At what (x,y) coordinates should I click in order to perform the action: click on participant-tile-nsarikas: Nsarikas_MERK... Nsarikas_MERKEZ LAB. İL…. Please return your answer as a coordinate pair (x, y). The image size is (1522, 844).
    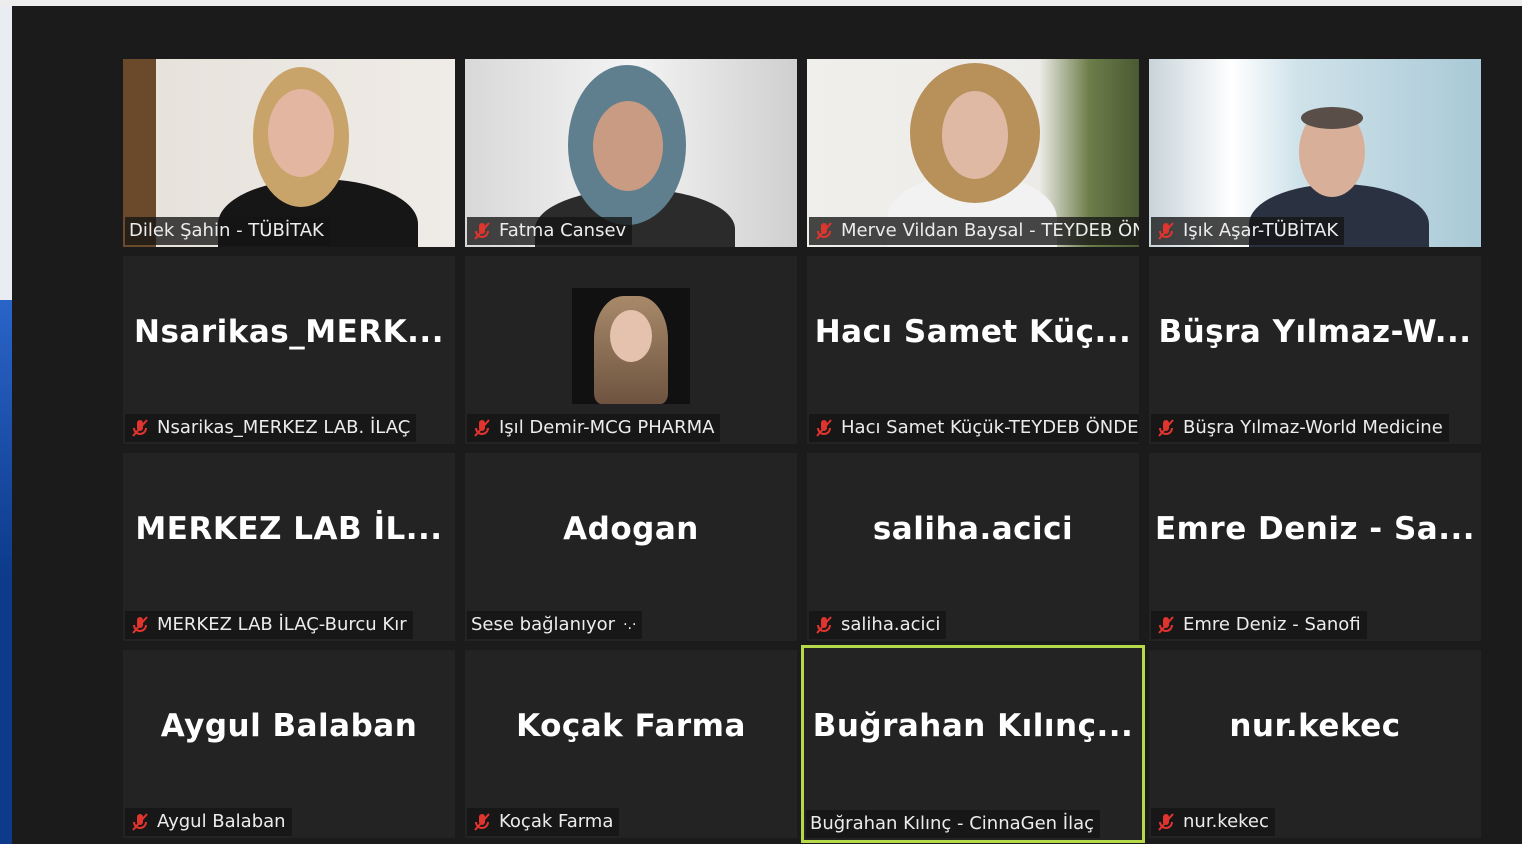
    Looking at the image, I should click on (289, 350).